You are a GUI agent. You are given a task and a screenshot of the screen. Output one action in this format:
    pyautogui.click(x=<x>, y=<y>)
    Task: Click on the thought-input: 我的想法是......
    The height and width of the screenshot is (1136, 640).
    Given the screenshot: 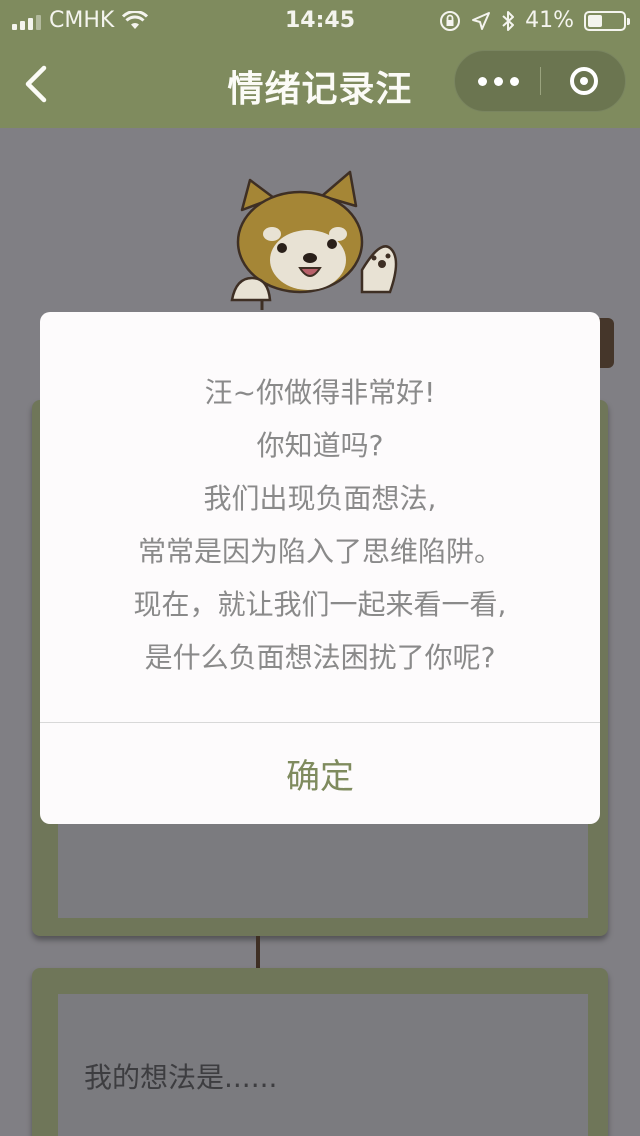 What is the action you would take?
    pyautogui.click(x=180, y=1076)
    